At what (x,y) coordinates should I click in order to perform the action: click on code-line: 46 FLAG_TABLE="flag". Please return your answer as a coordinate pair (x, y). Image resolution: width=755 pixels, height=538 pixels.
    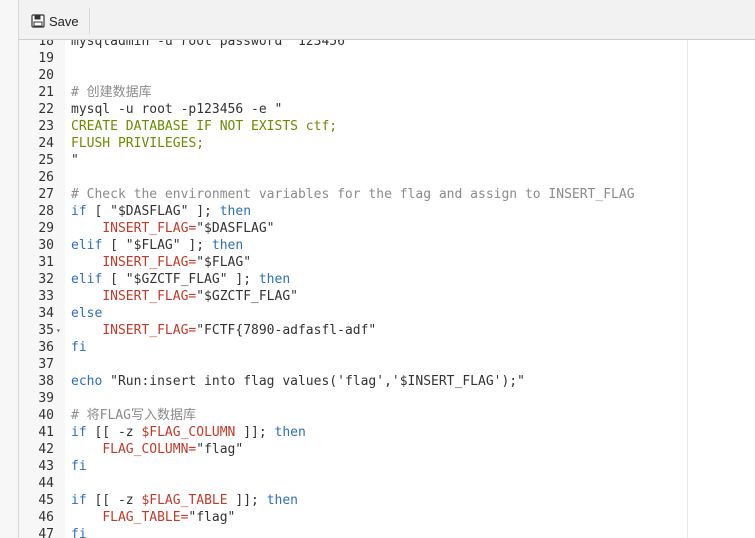
    Looking at the image, I should click on (387, 517).